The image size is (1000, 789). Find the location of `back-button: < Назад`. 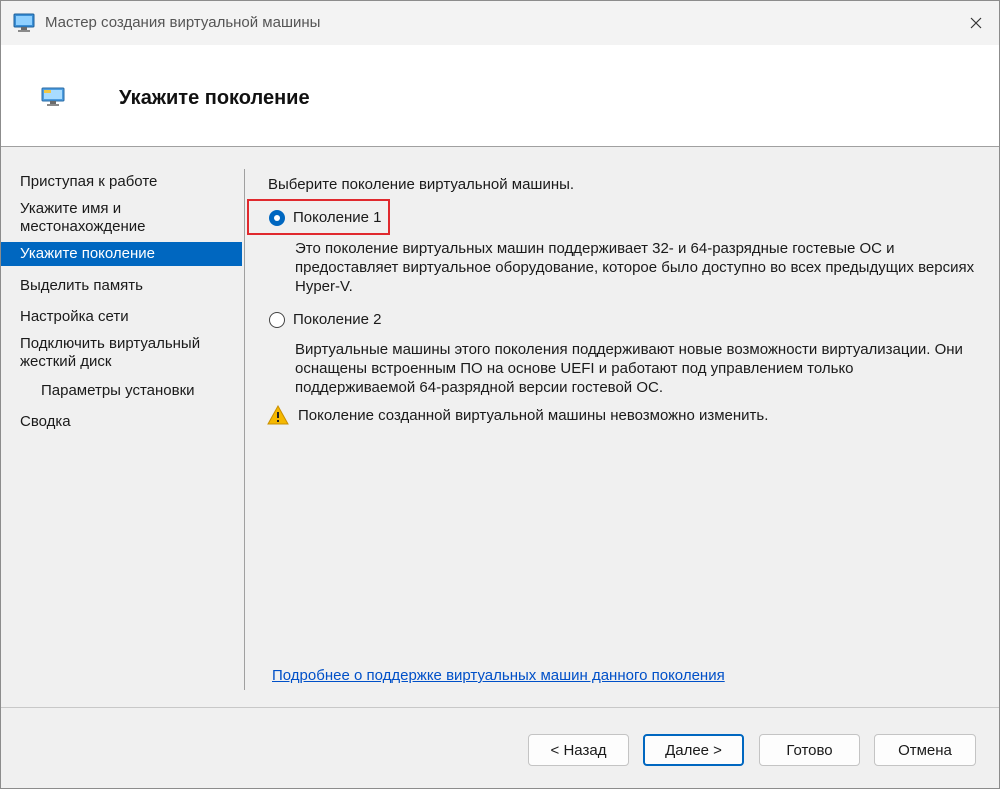

back-button: < Назад is located at coordinates (578, 750).